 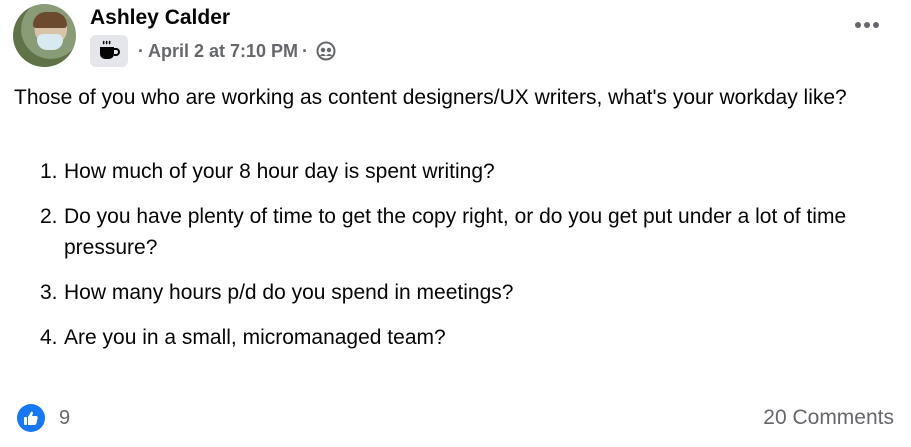 What do you see at coordinates (255, 337) in the screenshot?
I see `list-text: Are you in a small, micromanaged team?` at bounding box center [255, 337].